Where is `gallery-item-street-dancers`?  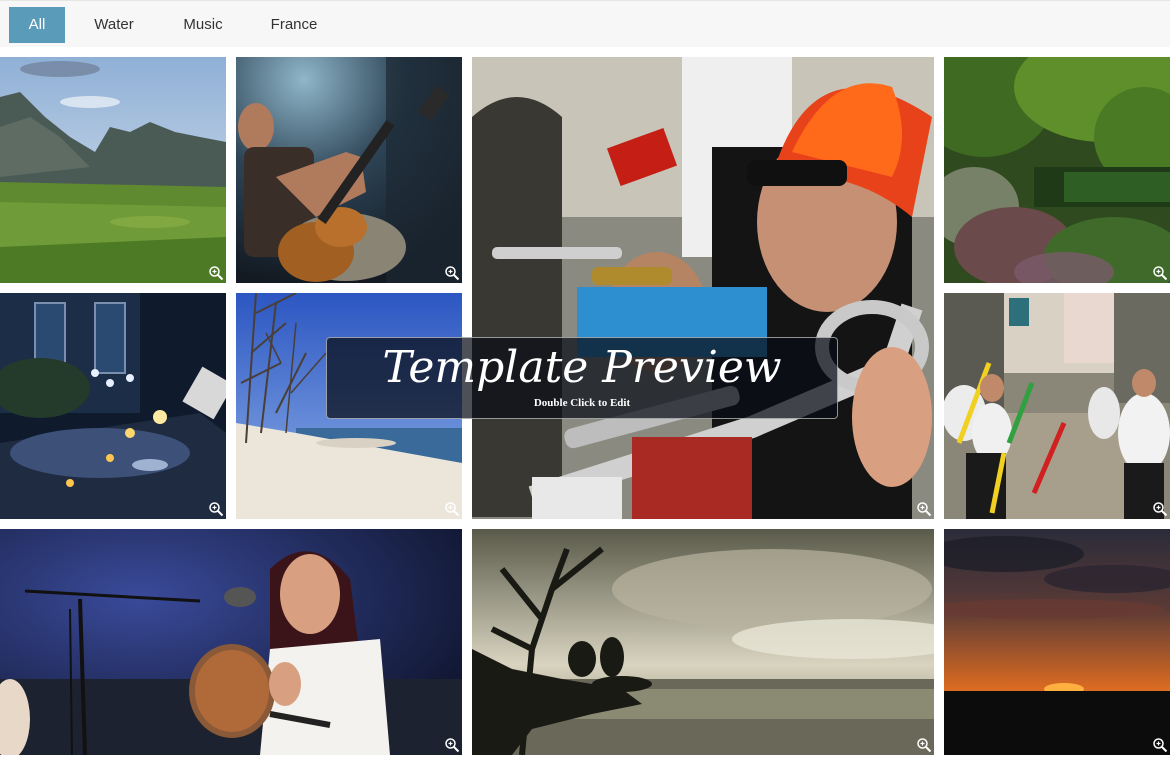 gallery-item-street-dancers is located at coordinates (1057, 406).